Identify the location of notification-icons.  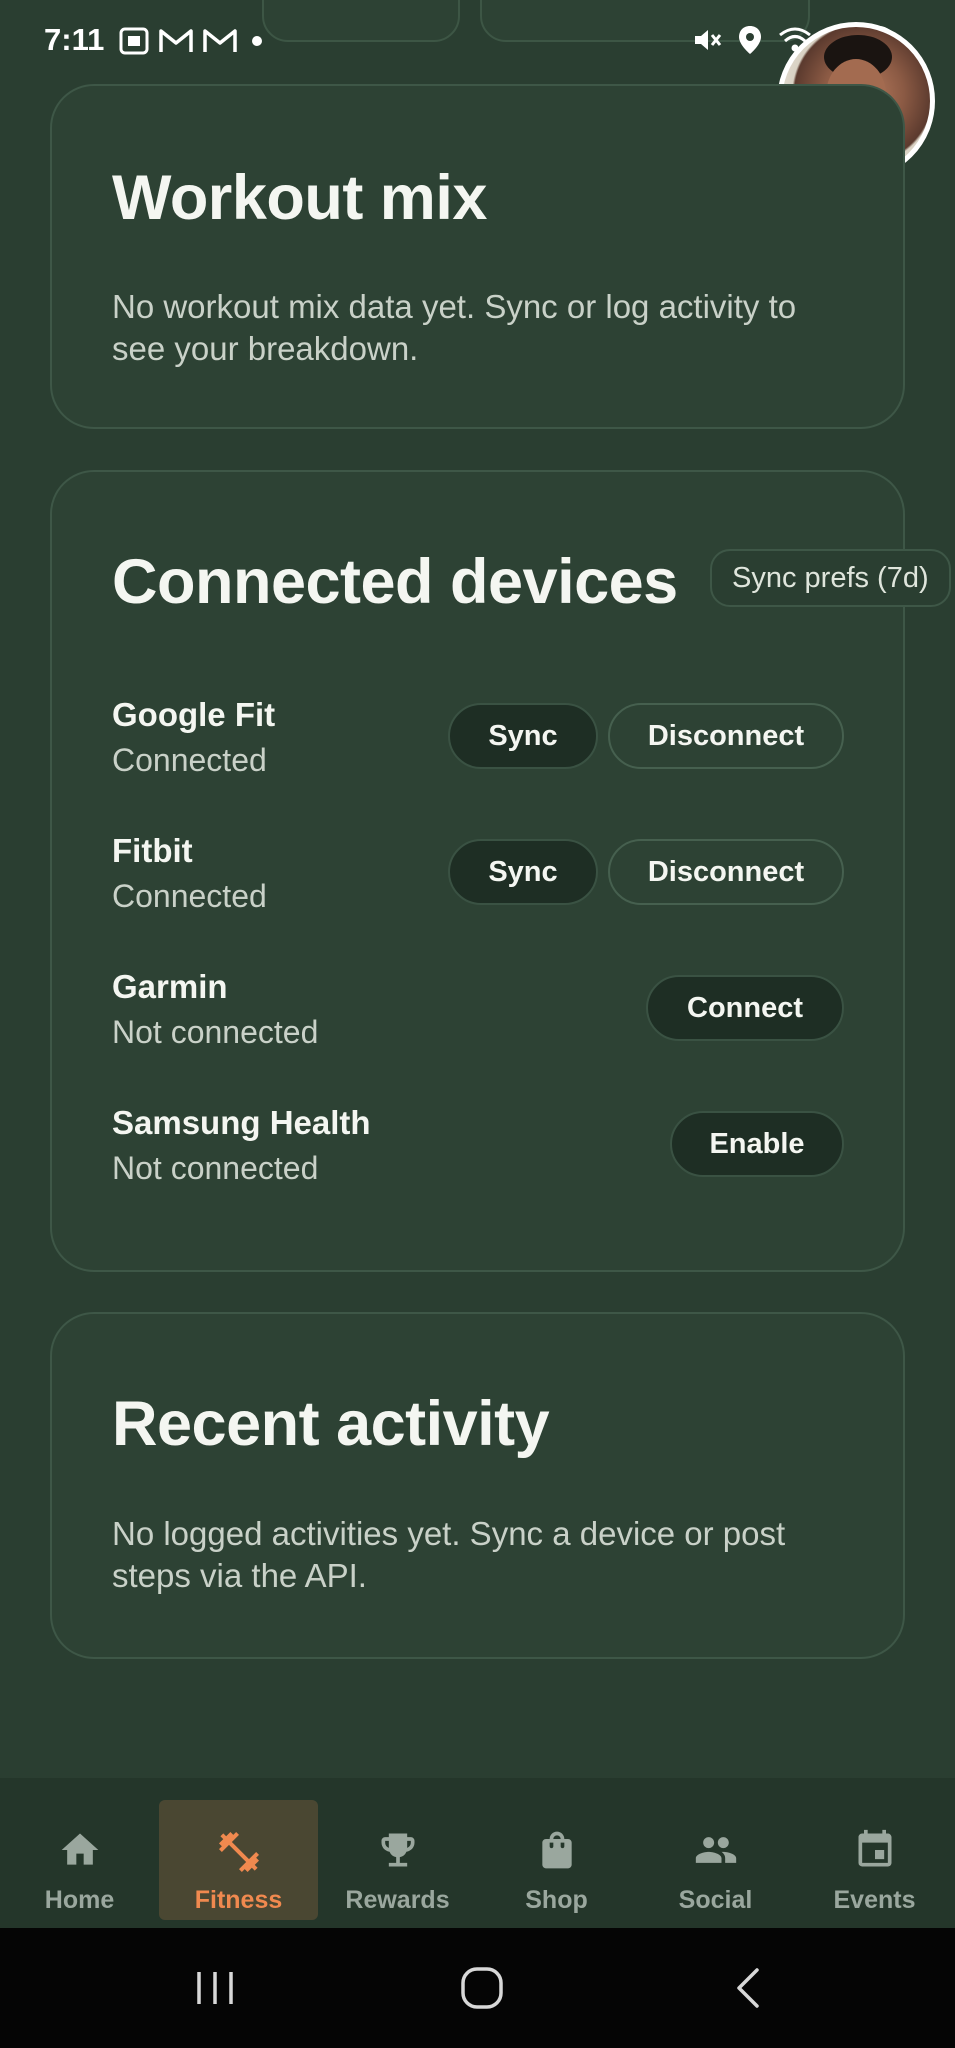
(193, 43).